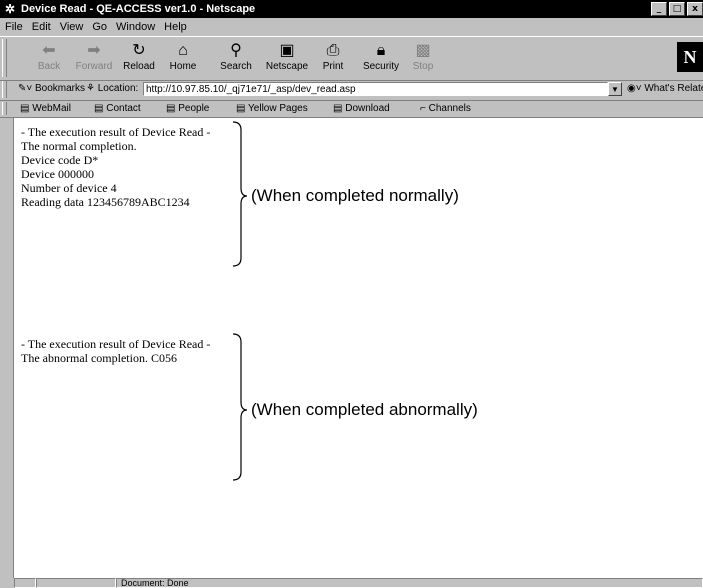  I want to click on menu-edit: Edit, so click(41, 27).